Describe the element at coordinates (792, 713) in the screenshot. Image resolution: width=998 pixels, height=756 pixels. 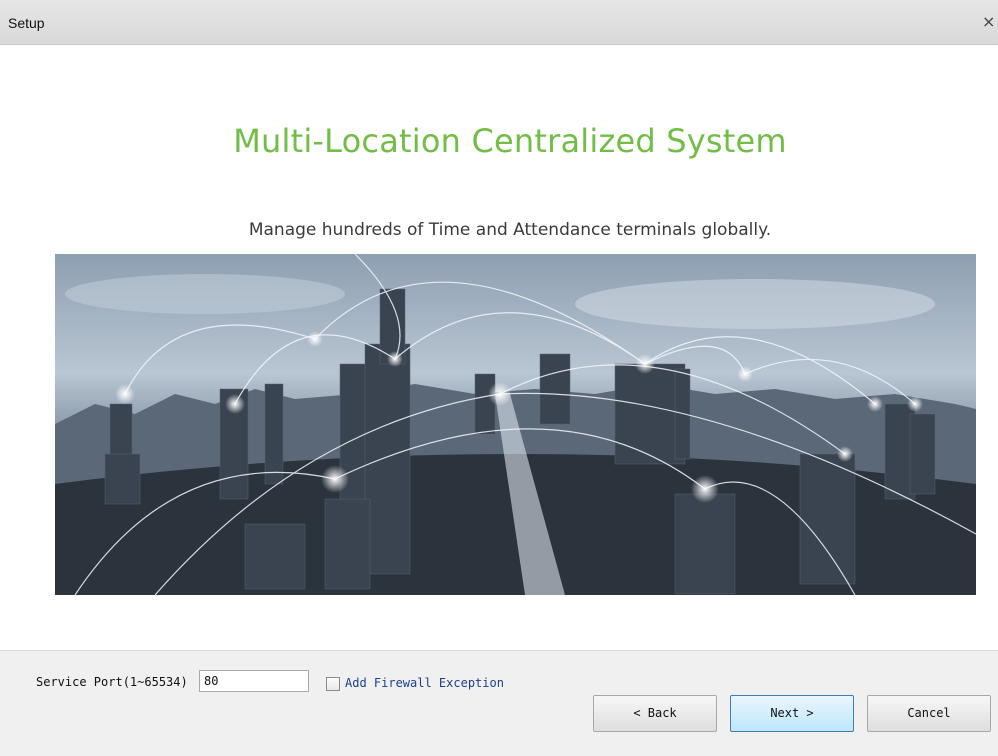
I see `next-button: Next >` at that location.